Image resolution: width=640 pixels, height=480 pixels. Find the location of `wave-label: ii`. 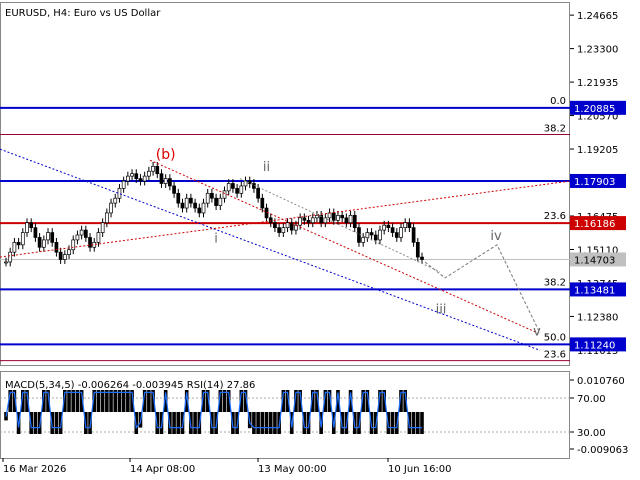

wave-label: ii is located at coordinates (266, 167).